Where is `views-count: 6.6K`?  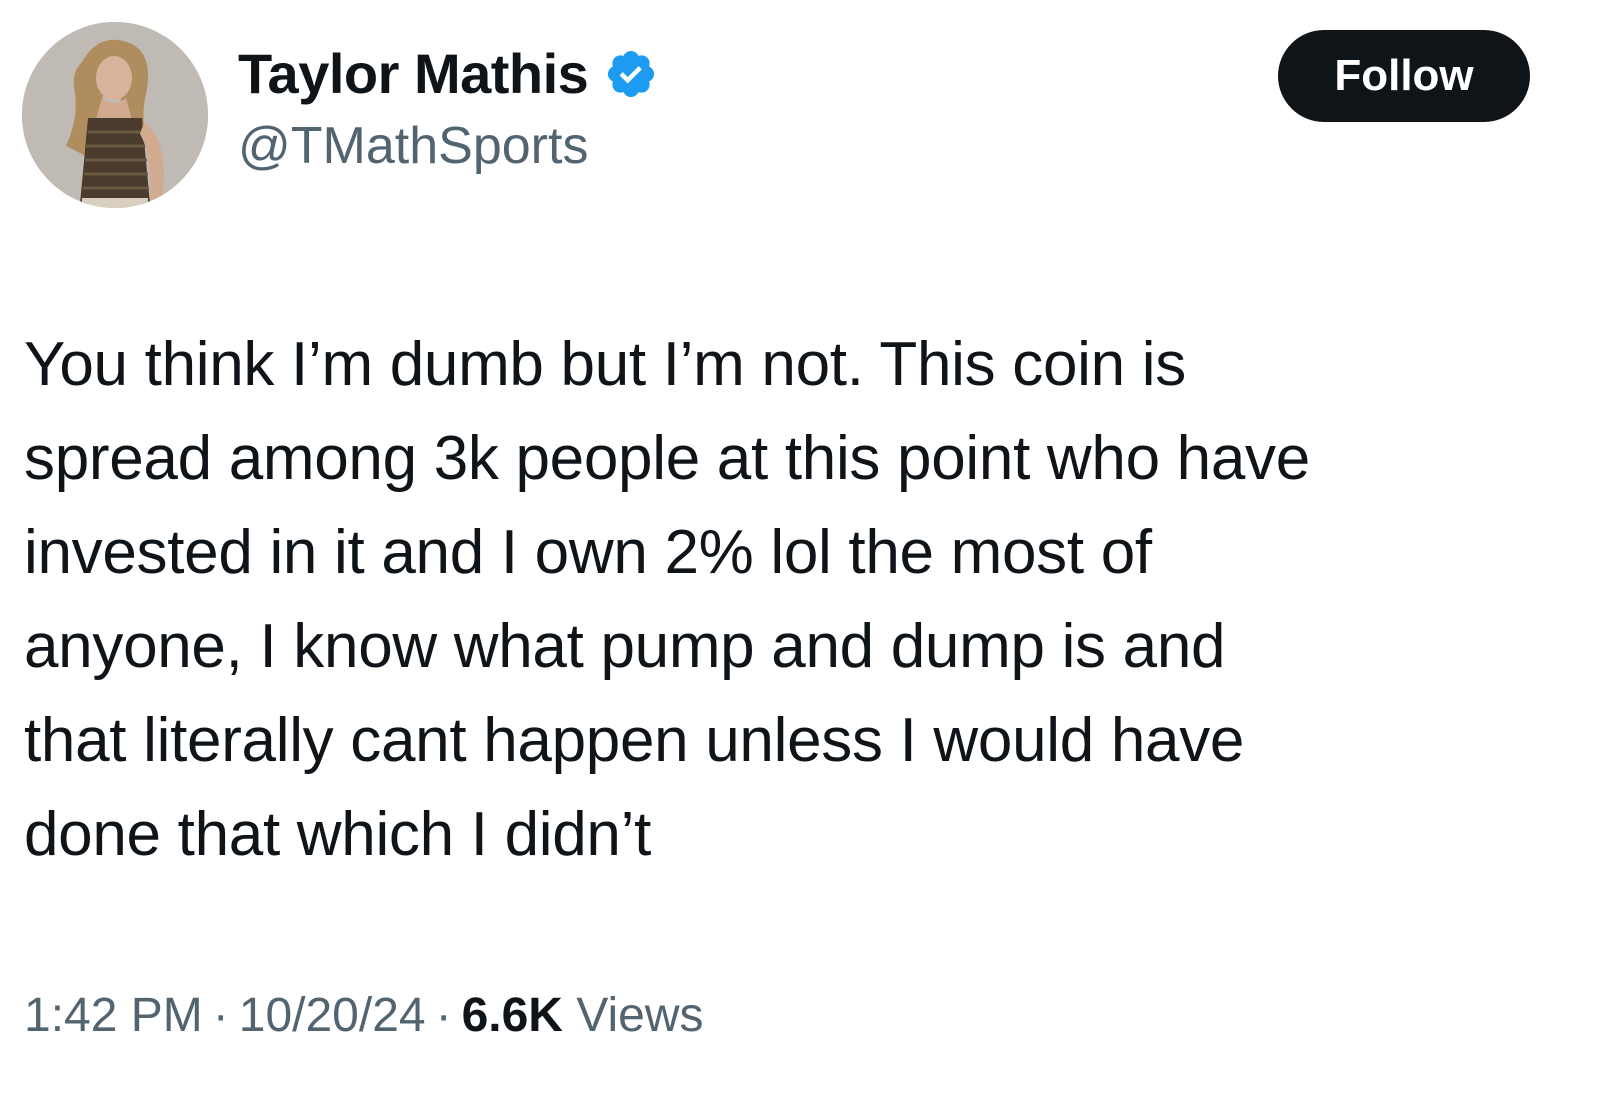 views-count: 6.6K is located at coordinates (512, 1015).